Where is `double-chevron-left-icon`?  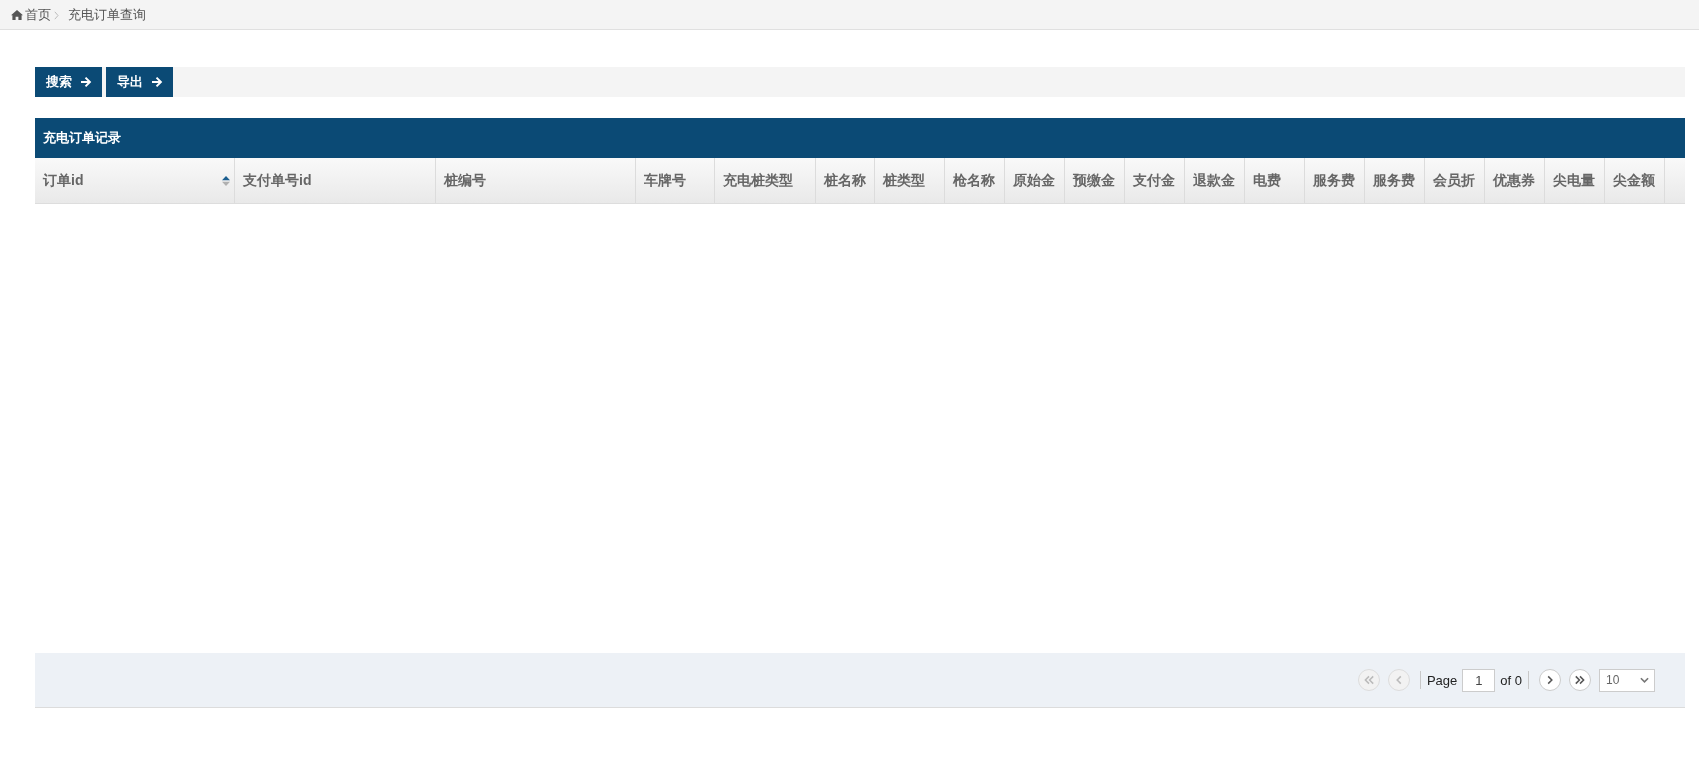
double-chevron-left-icon is located at coordinates (1368, 680).